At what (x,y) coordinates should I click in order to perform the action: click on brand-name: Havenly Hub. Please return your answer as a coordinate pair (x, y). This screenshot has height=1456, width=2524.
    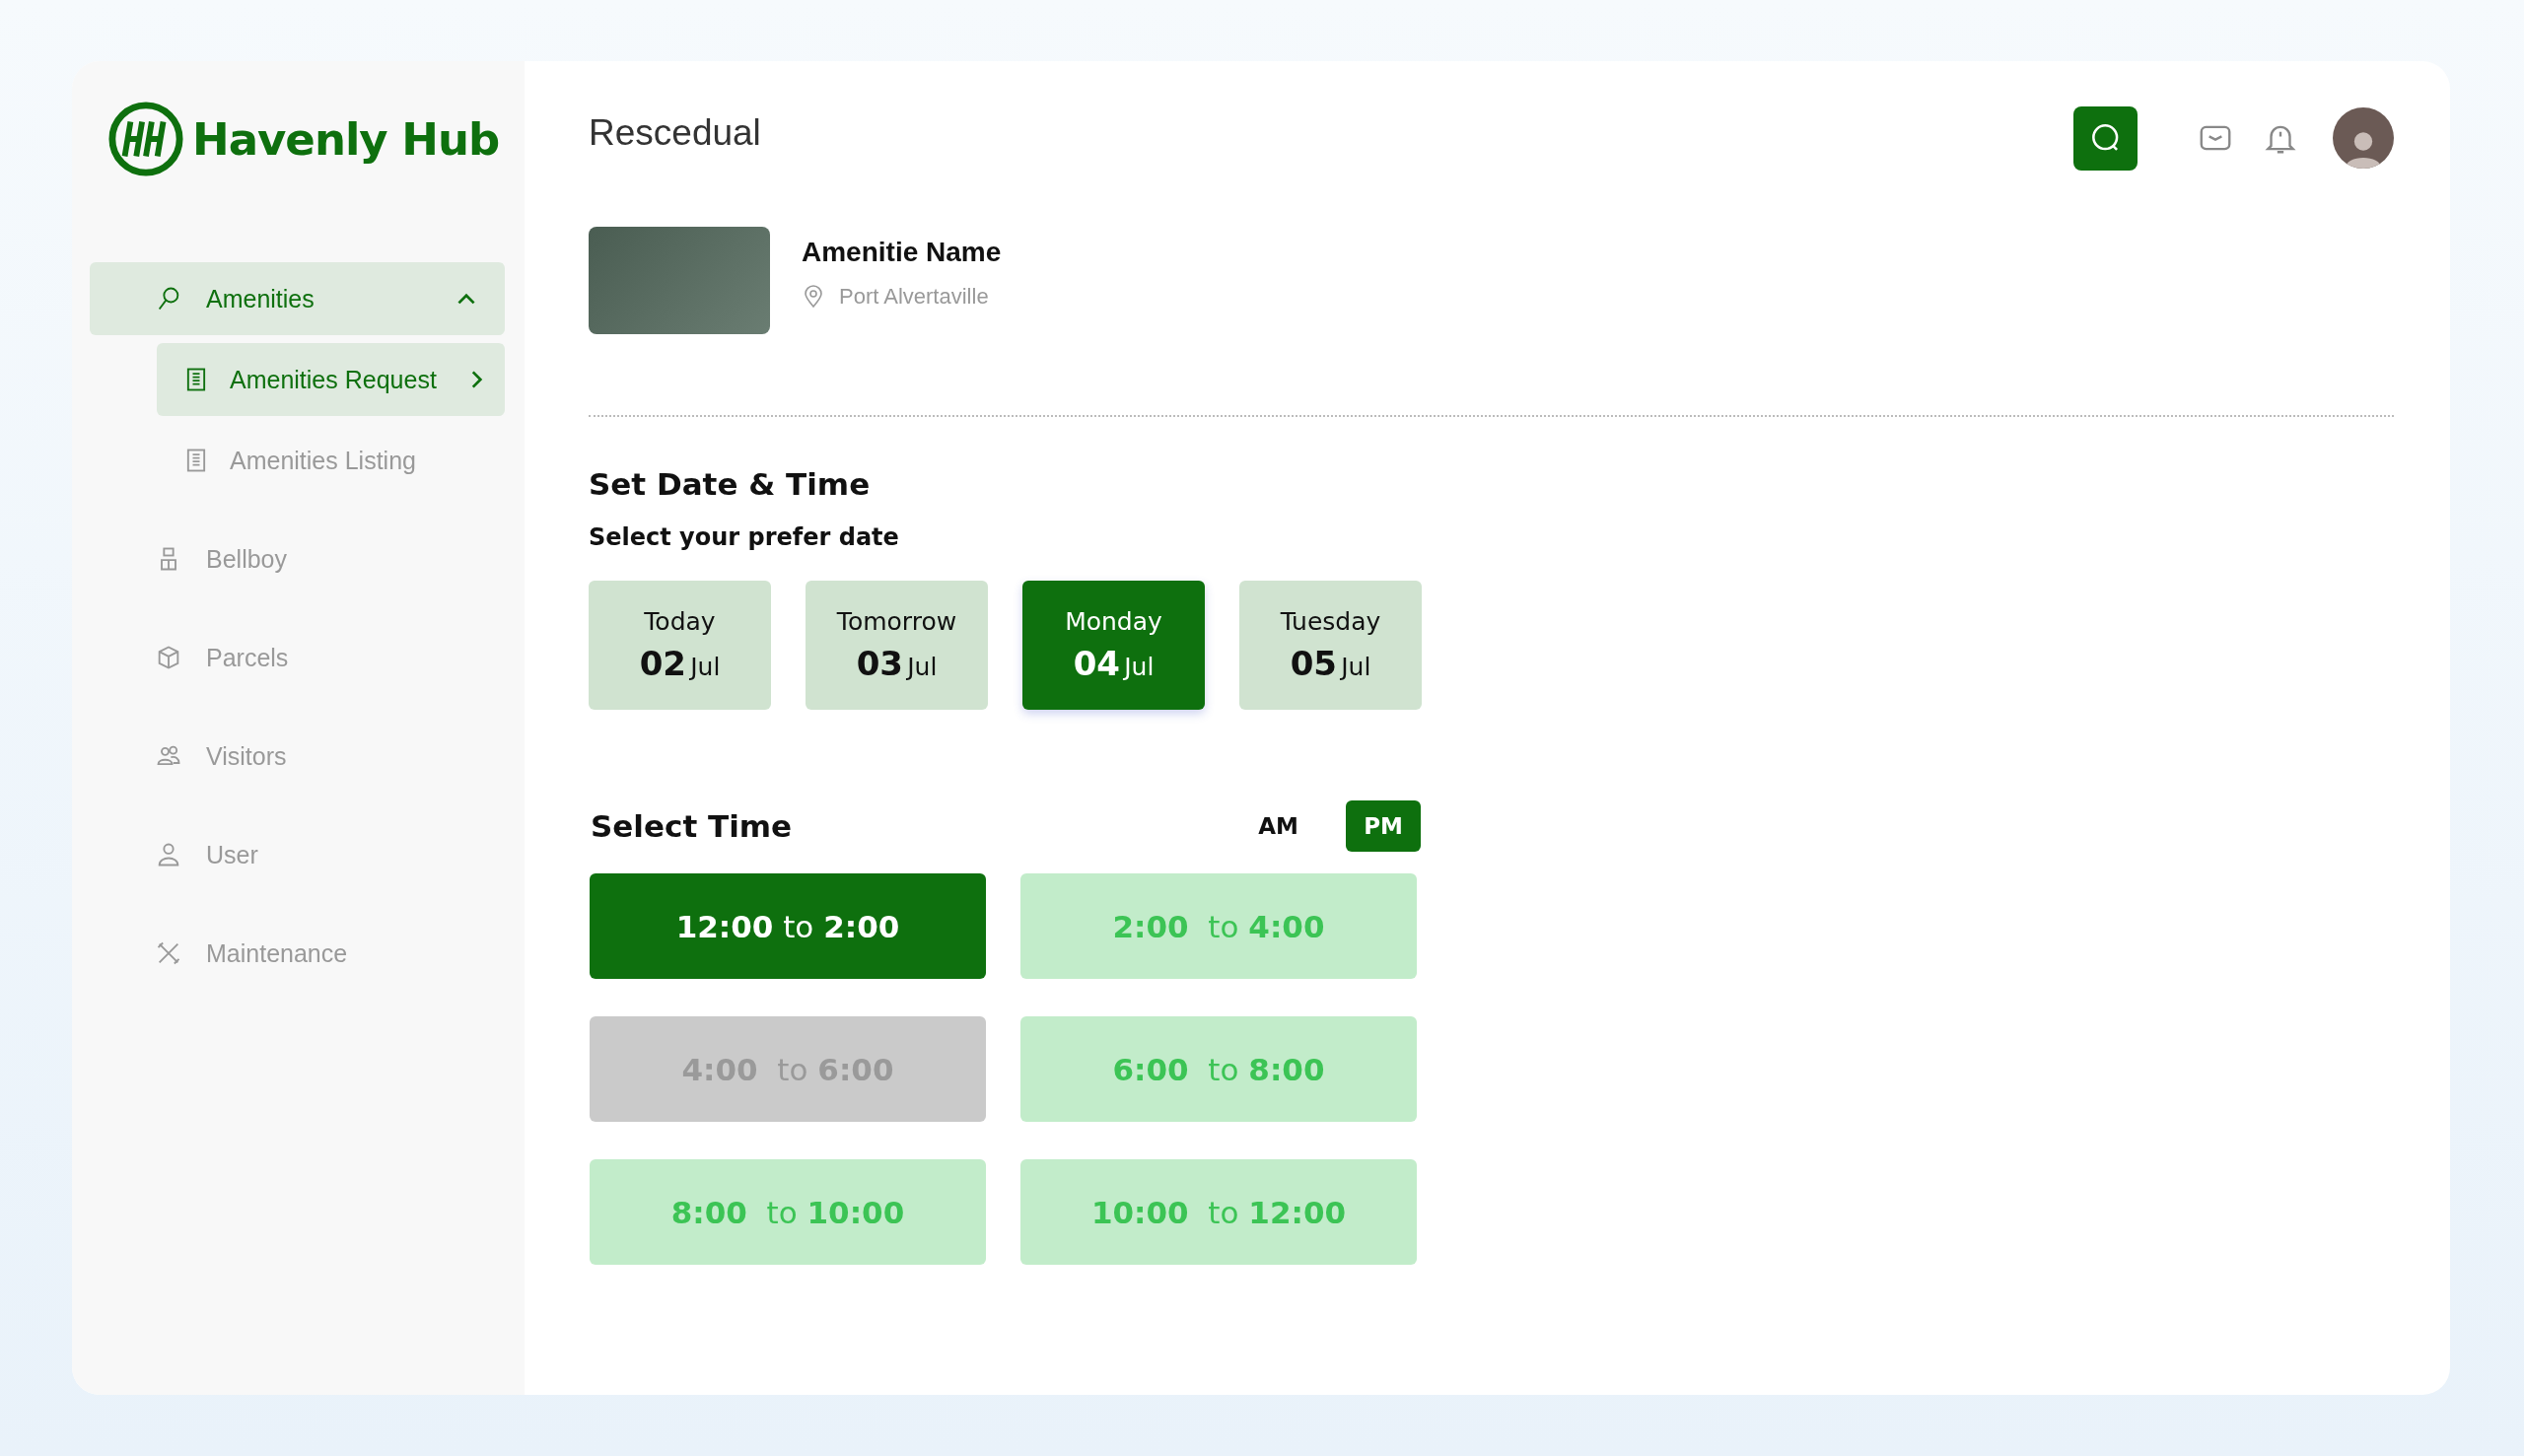
    Looking at the image, I should click on (346, 139).